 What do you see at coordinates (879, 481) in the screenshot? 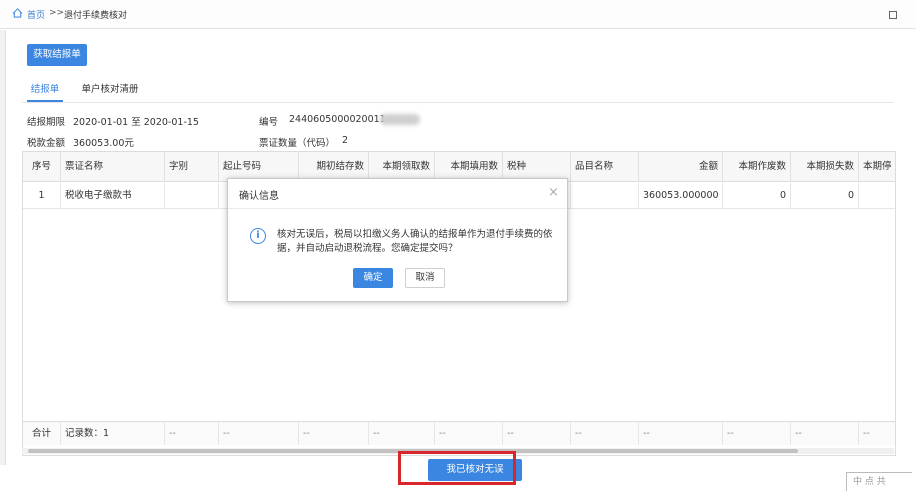
I see `watermark: 中 点 共` at bounding box center [879, 481].